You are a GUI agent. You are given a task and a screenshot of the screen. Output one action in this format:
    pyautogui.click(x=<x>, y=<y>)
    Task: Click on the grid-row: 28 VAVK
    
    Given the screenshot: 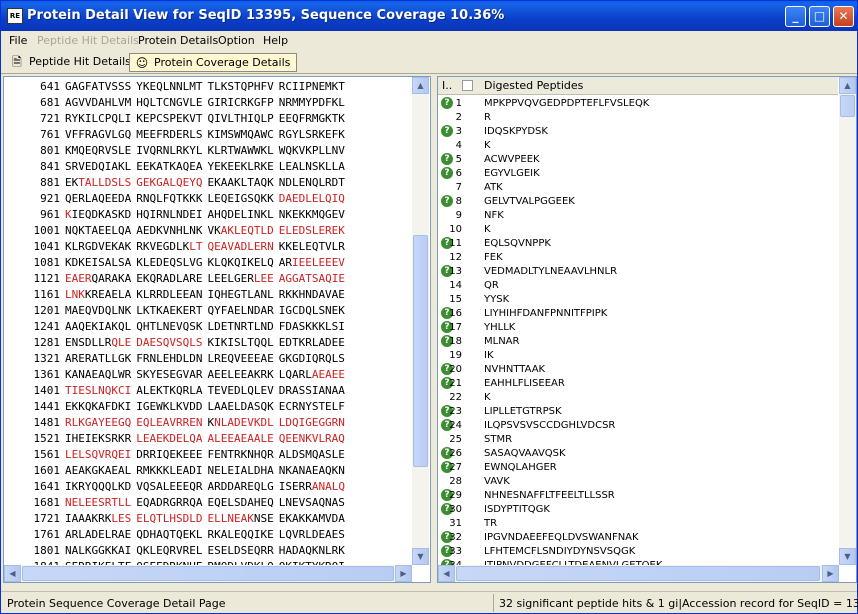 What is the action you would take?
    pyautogui.click(x=638, y=482)
    